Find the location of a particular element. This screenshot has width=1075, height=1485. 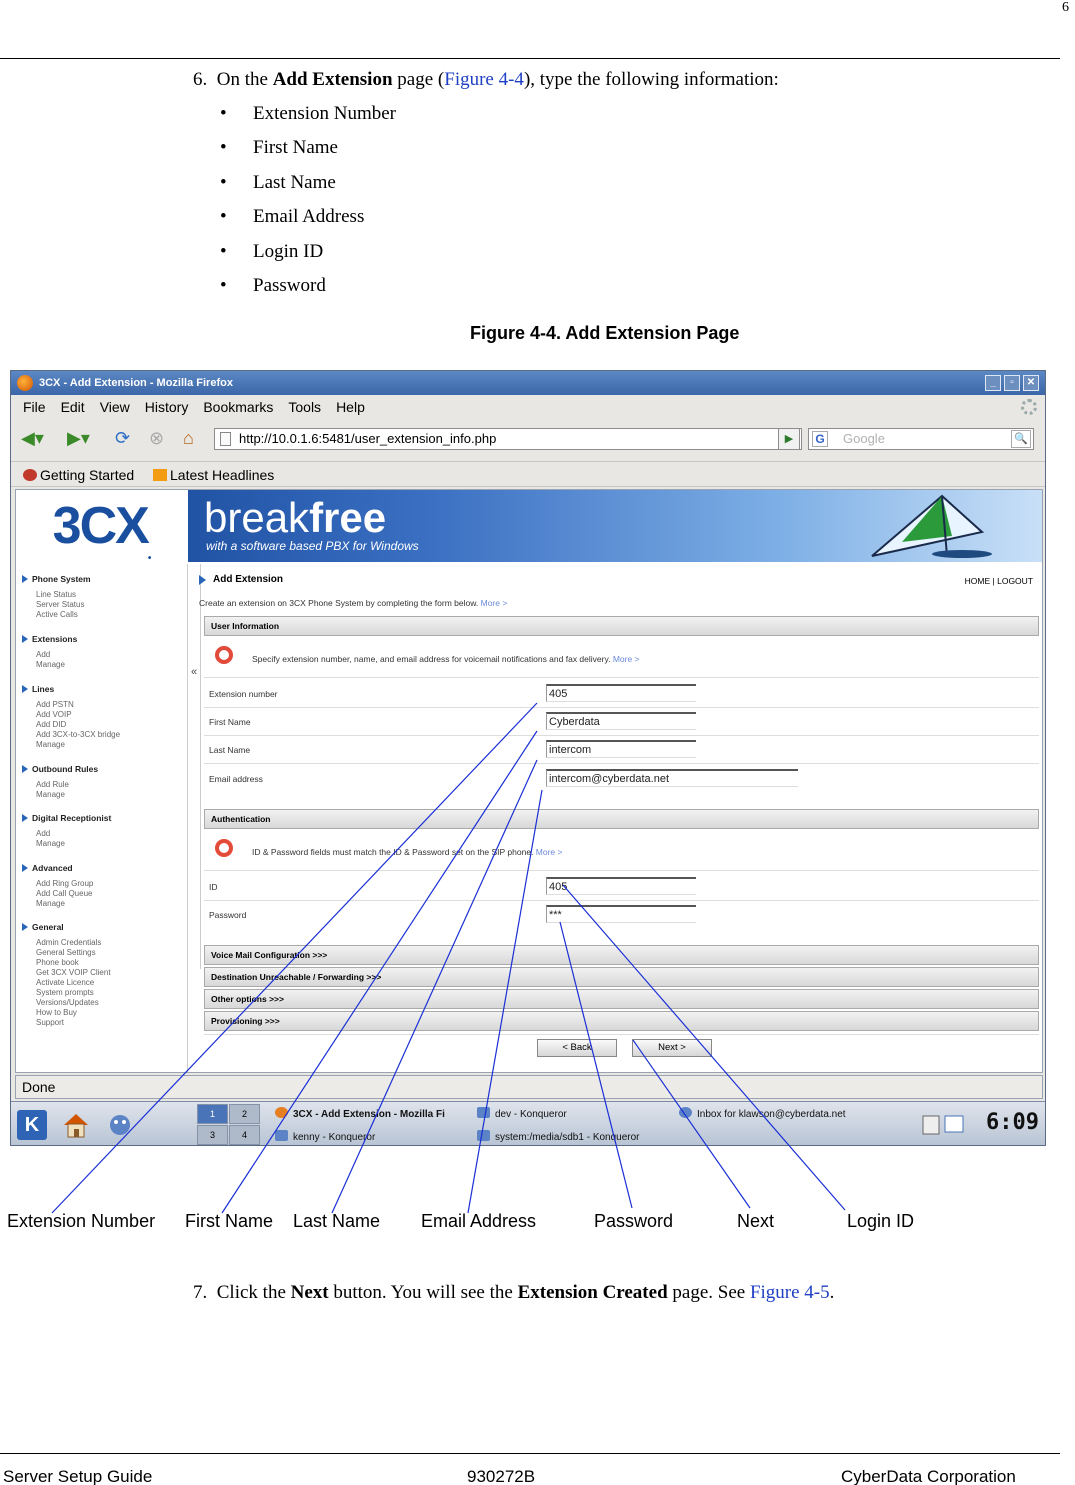

desktop-2: 2 is located at coordinates (244, 1114).